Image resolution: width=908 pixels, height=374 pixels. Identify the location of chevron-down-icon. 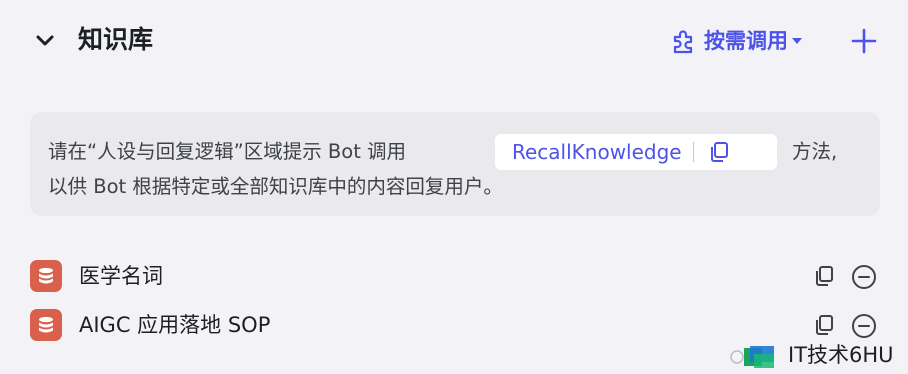
(45, 40).